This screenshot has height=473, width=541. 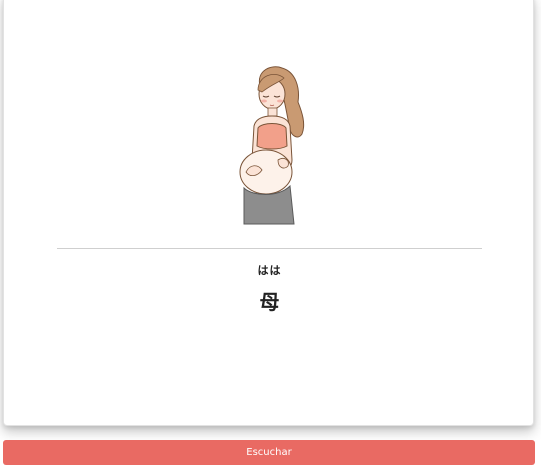 I want to click on card-divider, so click(x=269, y=248).